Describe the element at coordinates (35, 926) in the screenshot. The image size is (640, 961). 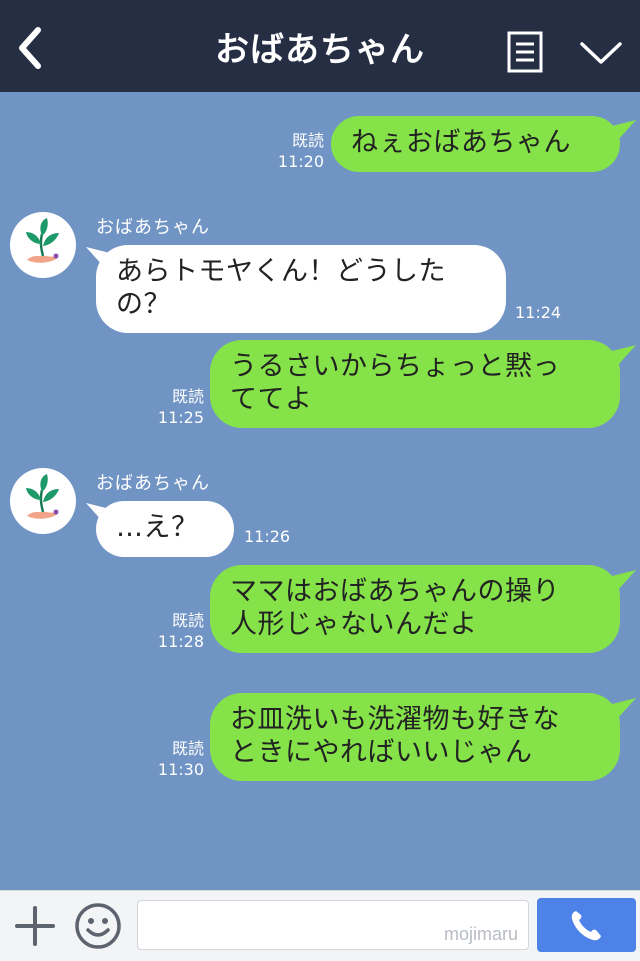
I see `plus-icon` at that location.